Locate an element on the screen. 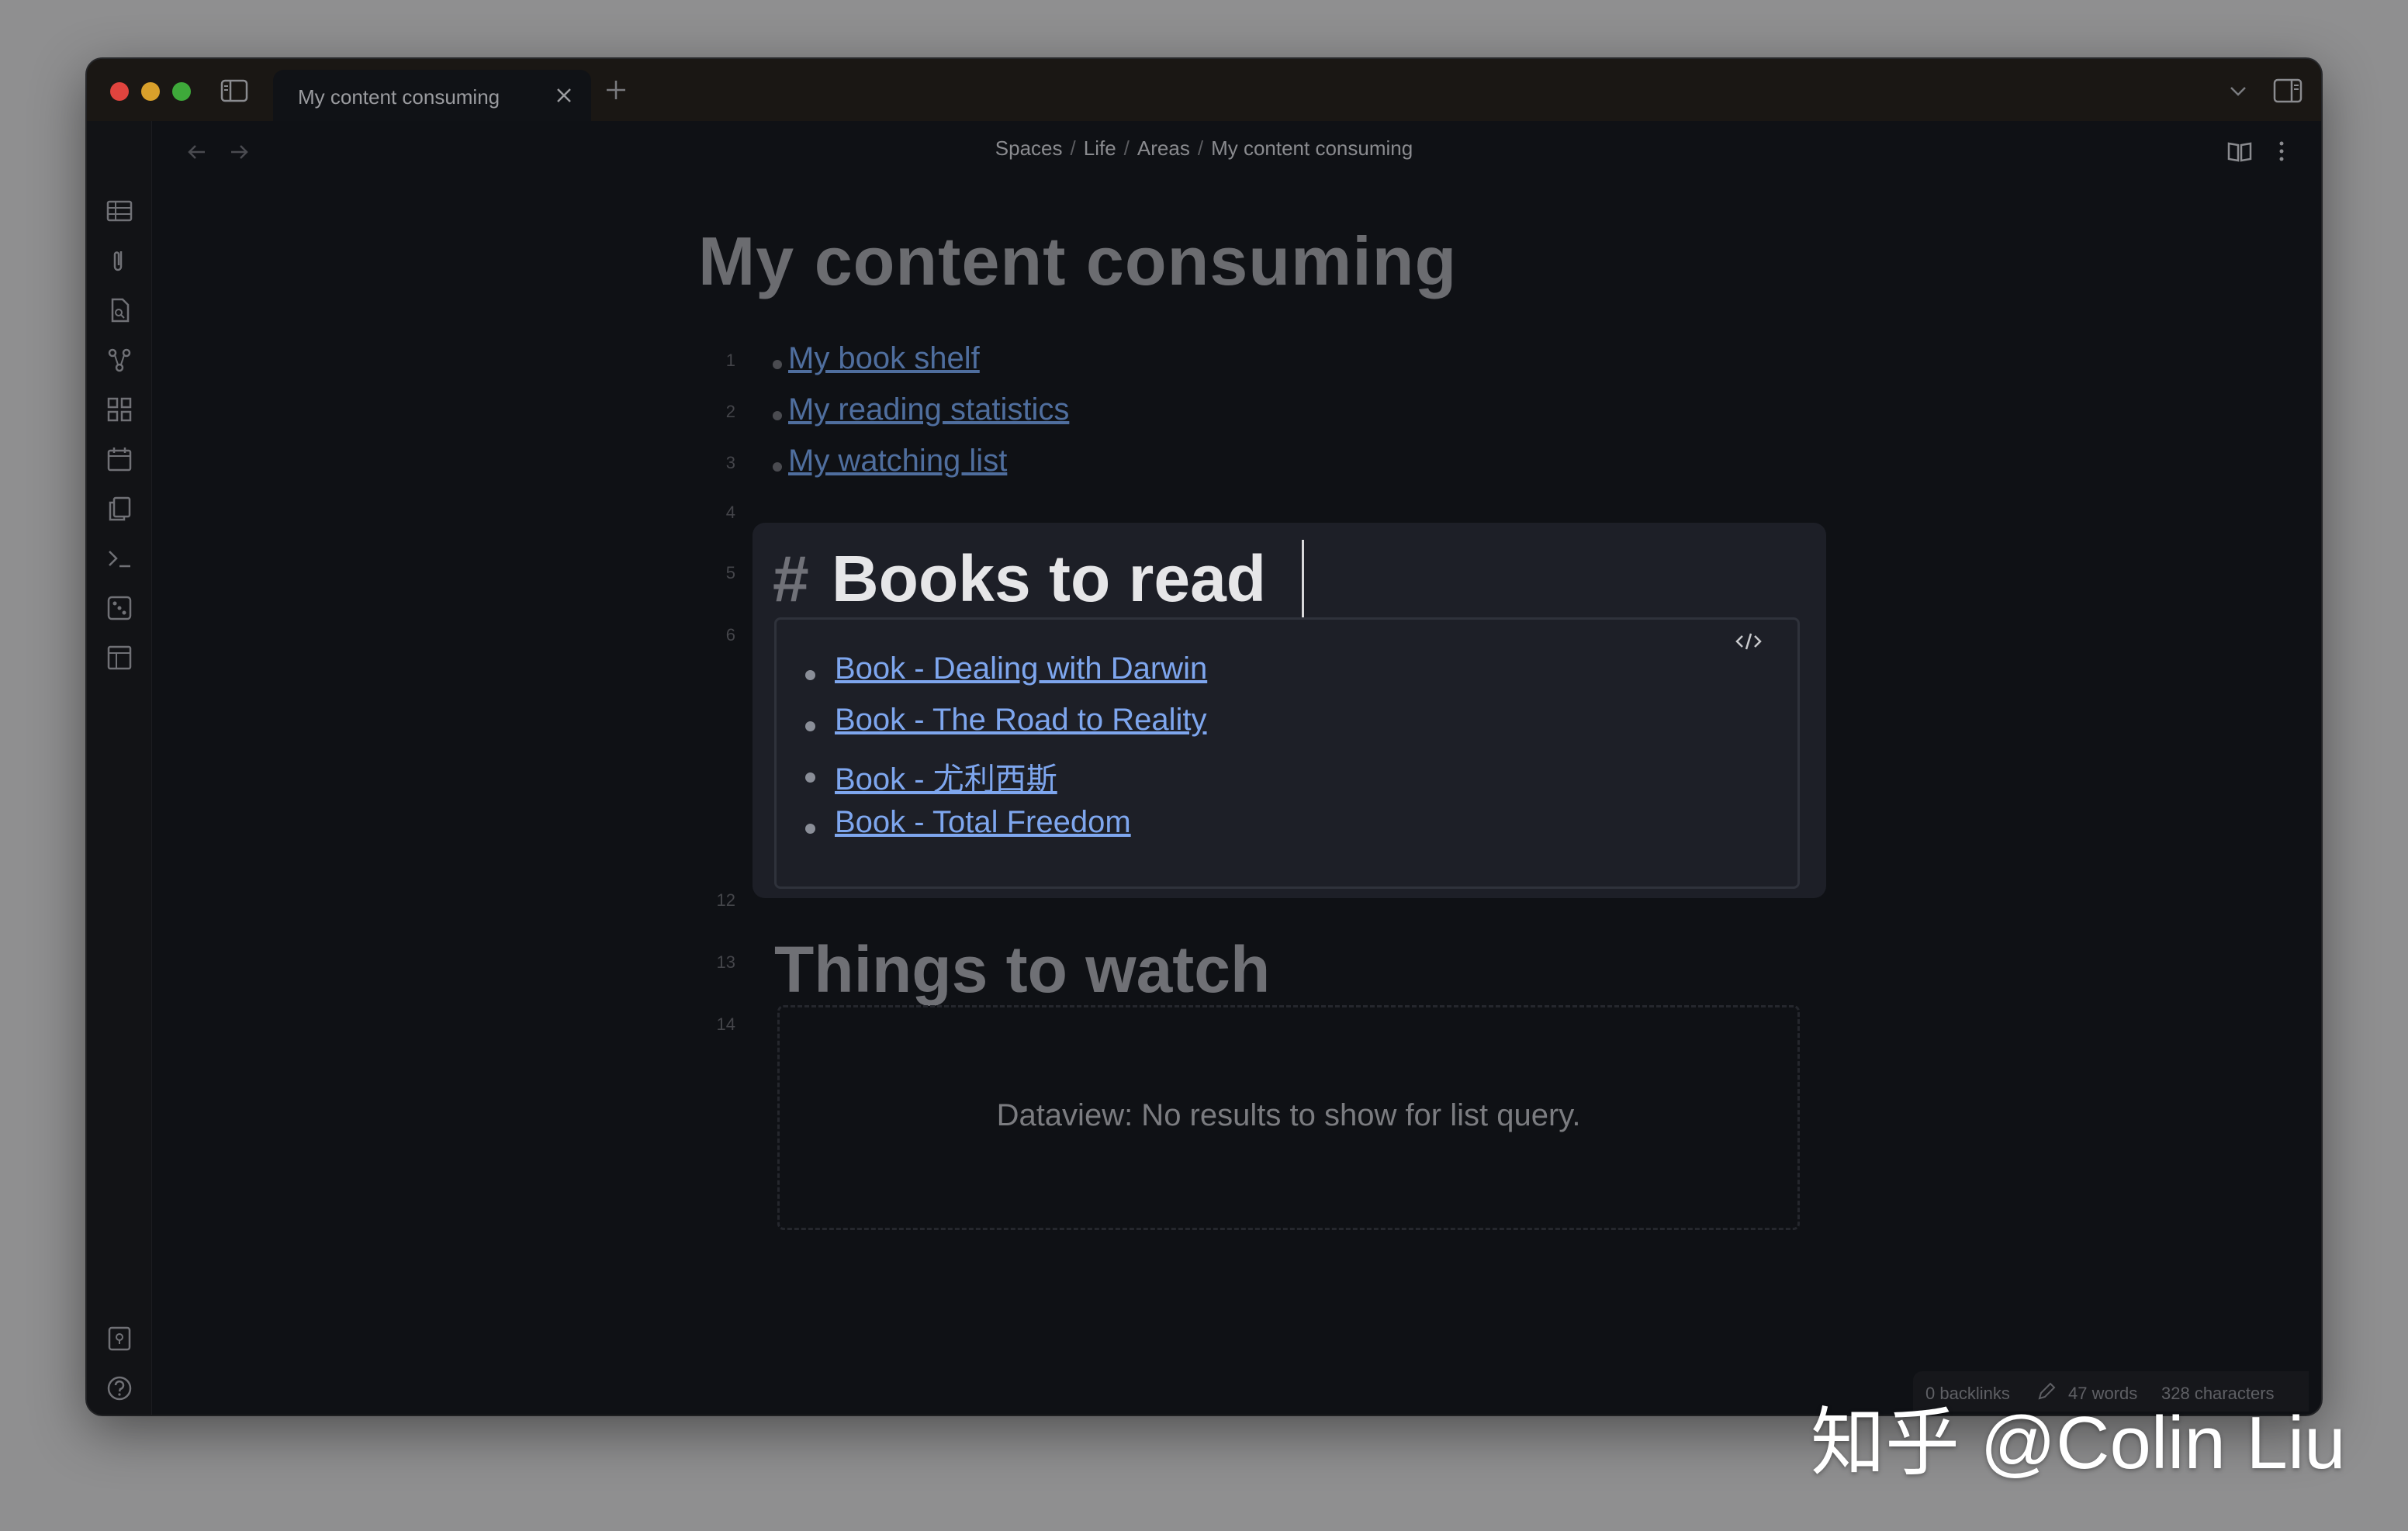 This screenshot has height=1531, width=2408. more-vertical-icon is located at coordinates (2281, 151).